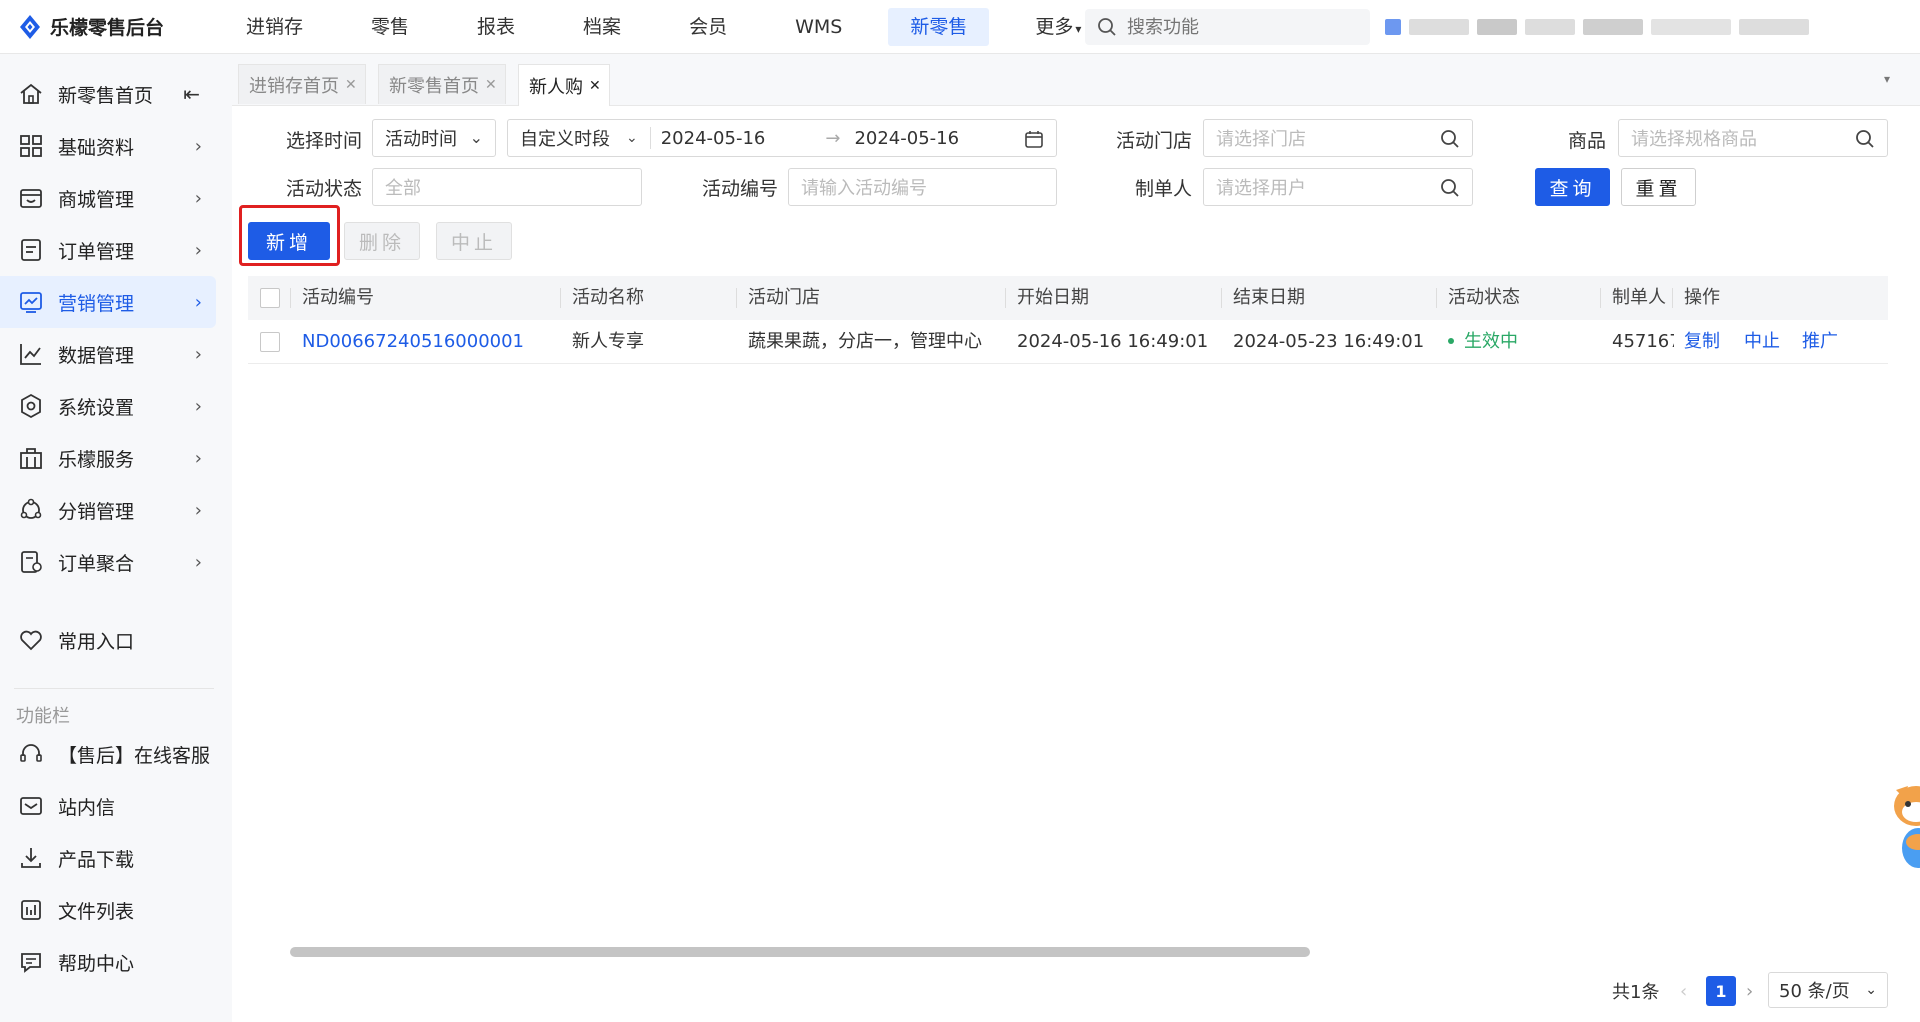 Image resolution: width=1920 pixels, height=1022 pixels. I want to click on page-number-current: 1, so click(1721, 991).